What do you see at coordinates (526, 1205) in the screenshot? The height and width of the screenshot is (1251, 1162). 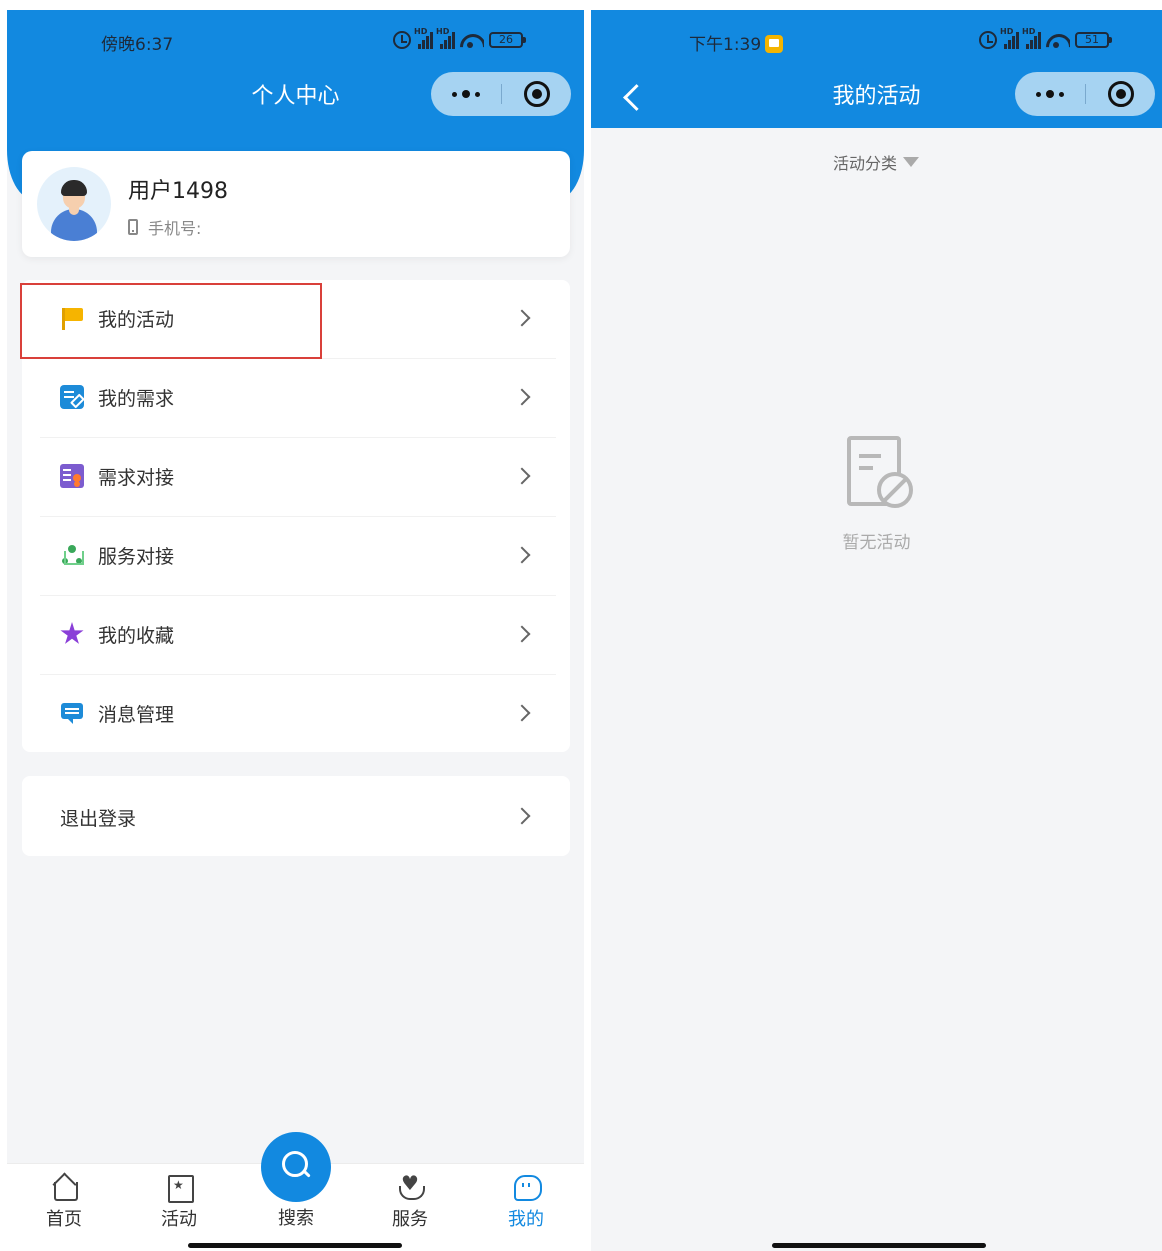 I see `tab-me: 我的` at bounding box center [526, 1205].